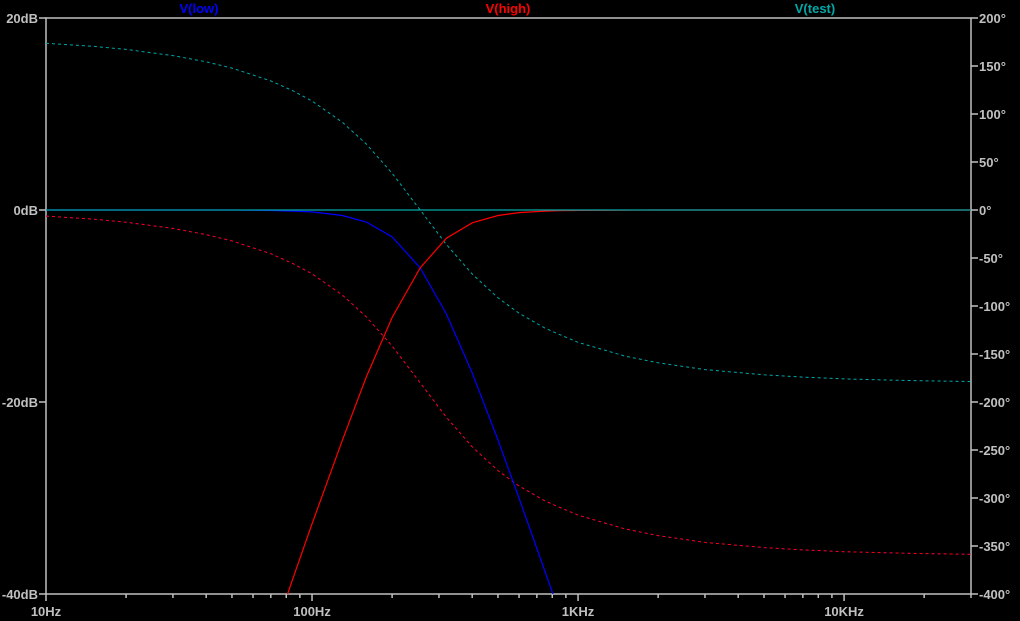 Image resolution: width=1020 pixels, height=621 pixels. Describe the element at coordinates (992, 66) in the screenshot. I see `y-right-tick-label: 150°` at that location.